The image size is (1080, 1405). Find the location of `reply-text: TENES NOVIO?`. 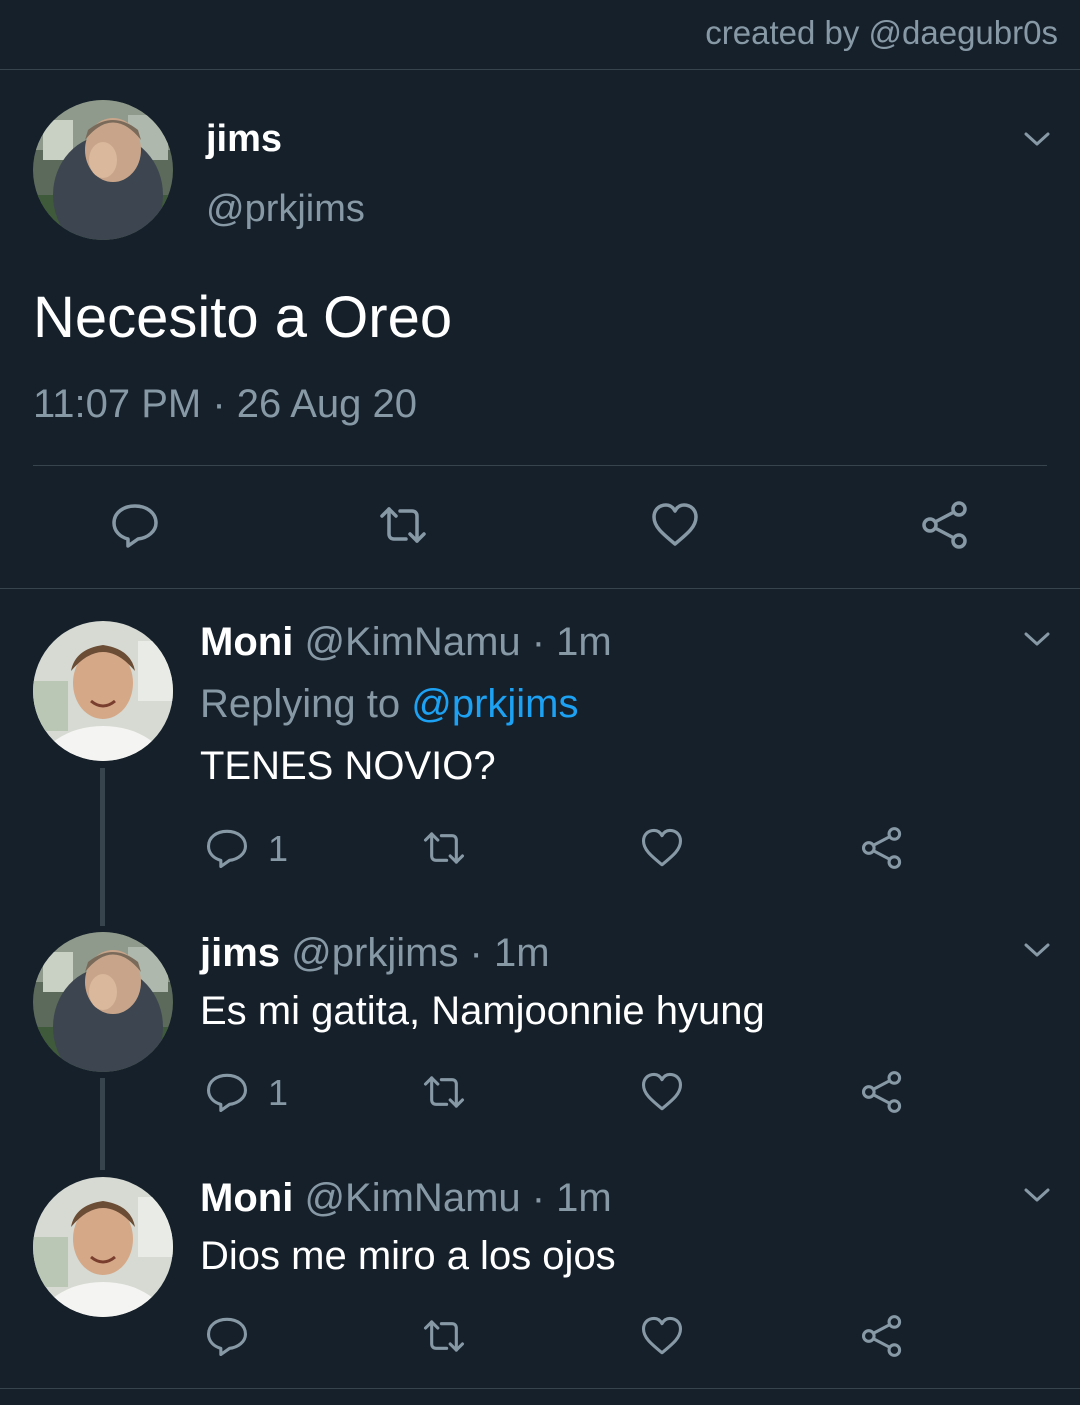

reply-text: TENES NOVIO? is located at coordinates (348, 766).